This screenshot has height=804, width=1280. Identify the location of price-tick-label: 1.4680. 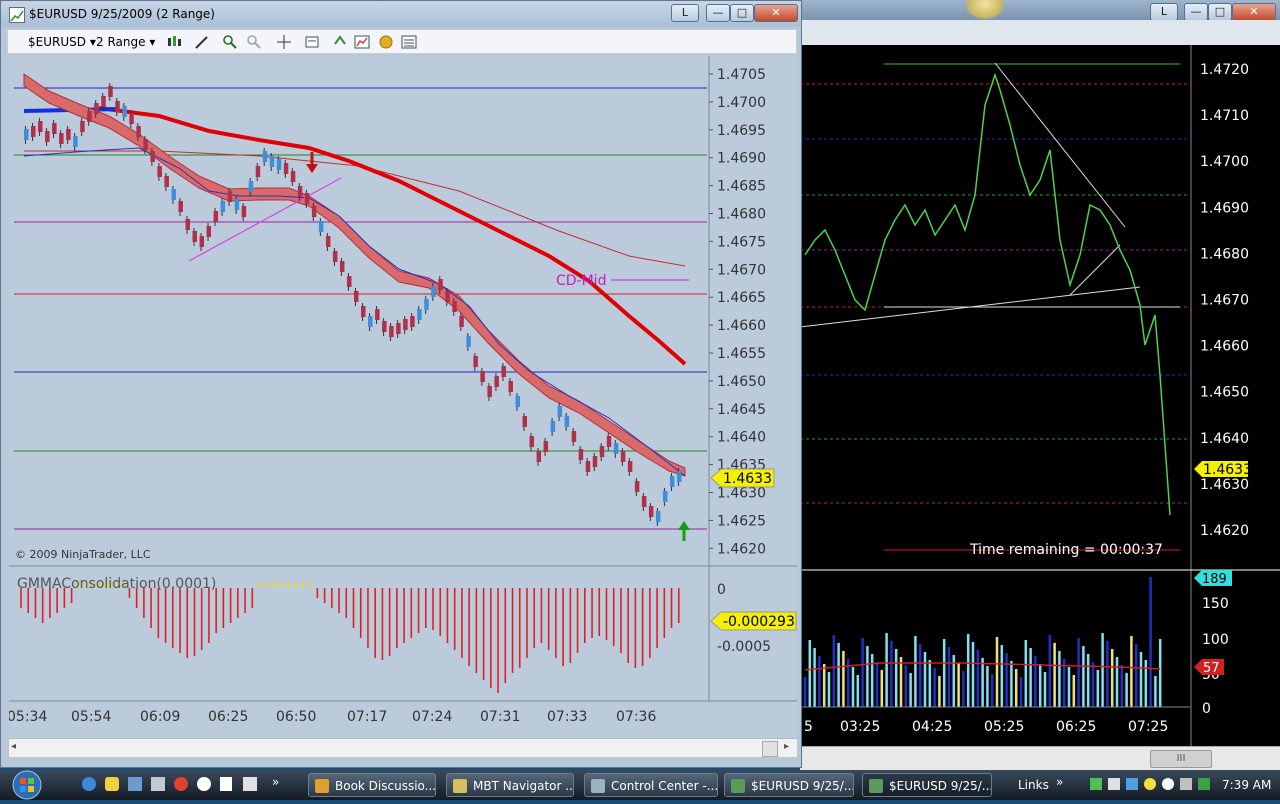
(741, 215).